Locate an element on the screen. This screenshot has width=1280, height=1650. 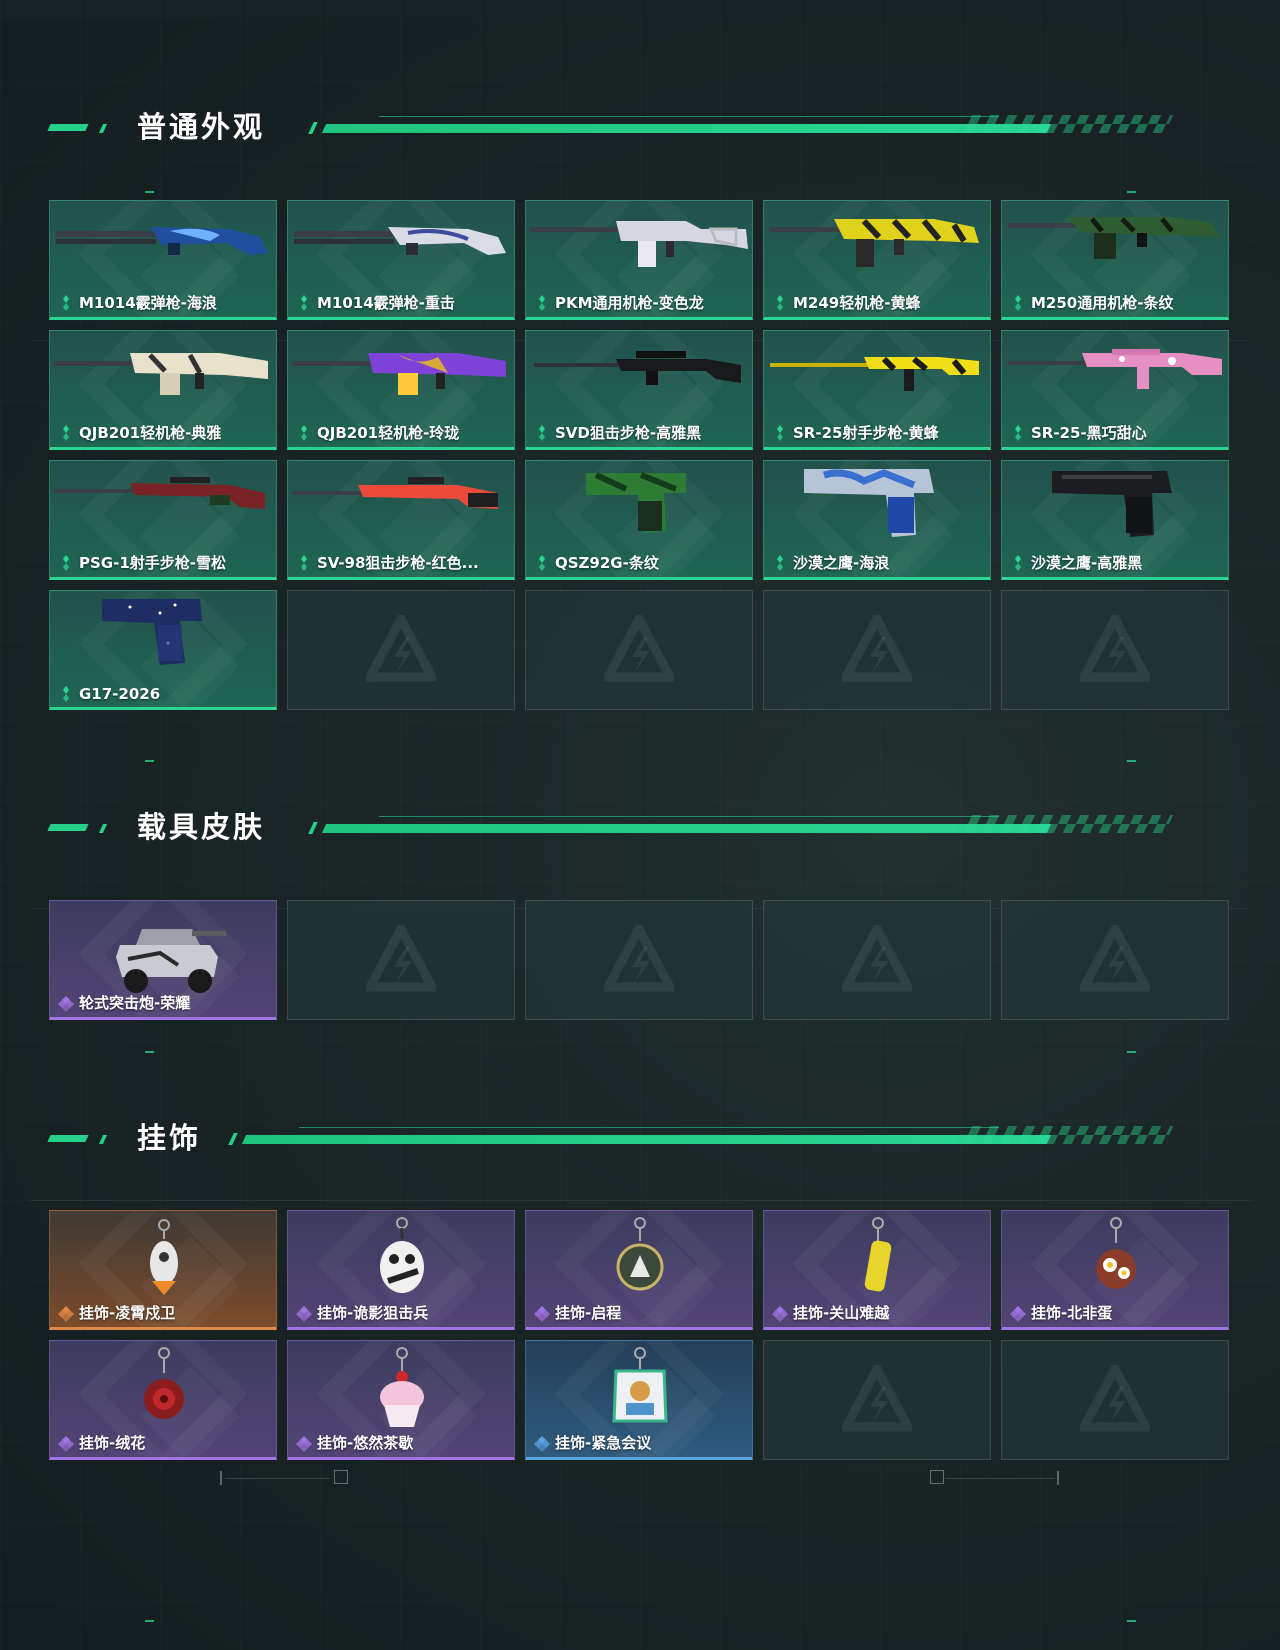
item-label: 挂饰-北非蛋 is located at coordinates (1061, 1312).